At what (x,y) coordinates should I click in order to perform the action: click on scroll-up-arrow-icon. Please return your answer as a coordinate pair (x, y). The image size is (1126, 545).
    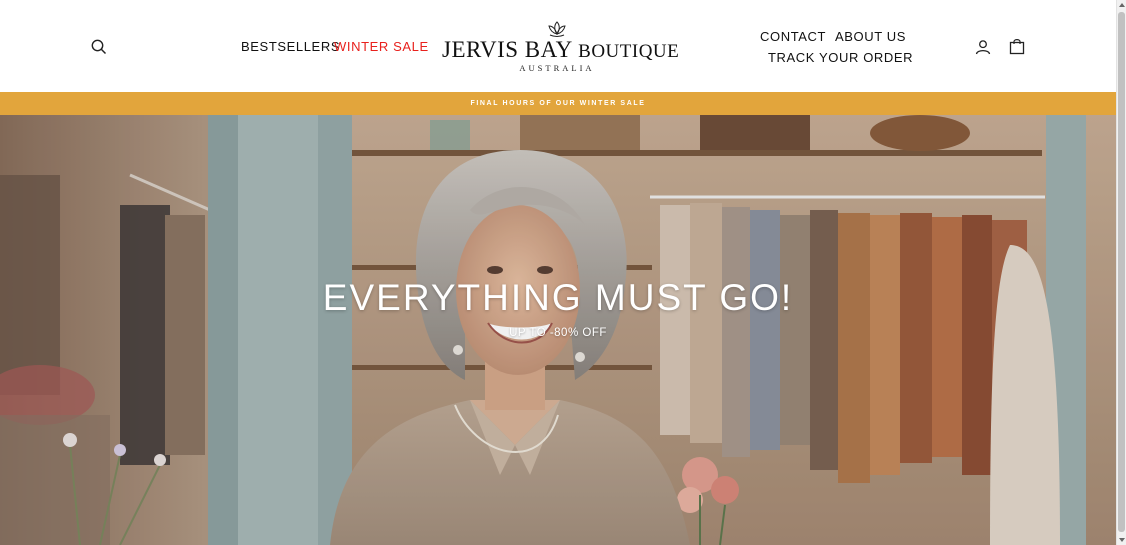
    Looking at the image, I should click on (1122, 5).